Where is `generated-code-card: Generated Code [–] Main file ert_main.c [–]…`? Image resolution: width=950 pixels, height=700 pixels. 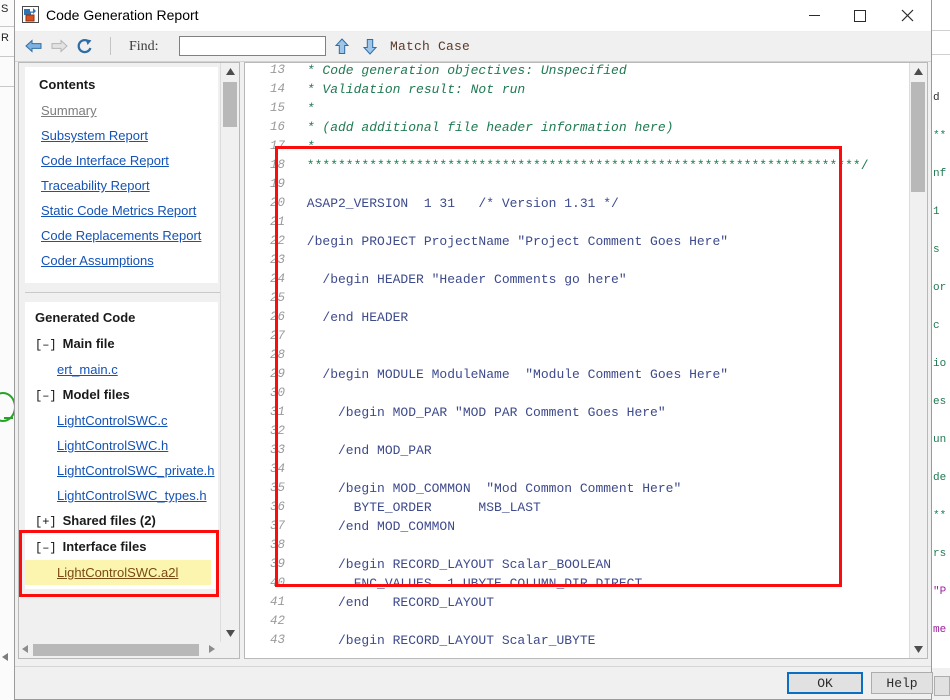
generated-code-card: Generated Code [–] Main file ert_main.c [–]… is located at coordinates (121, 445).